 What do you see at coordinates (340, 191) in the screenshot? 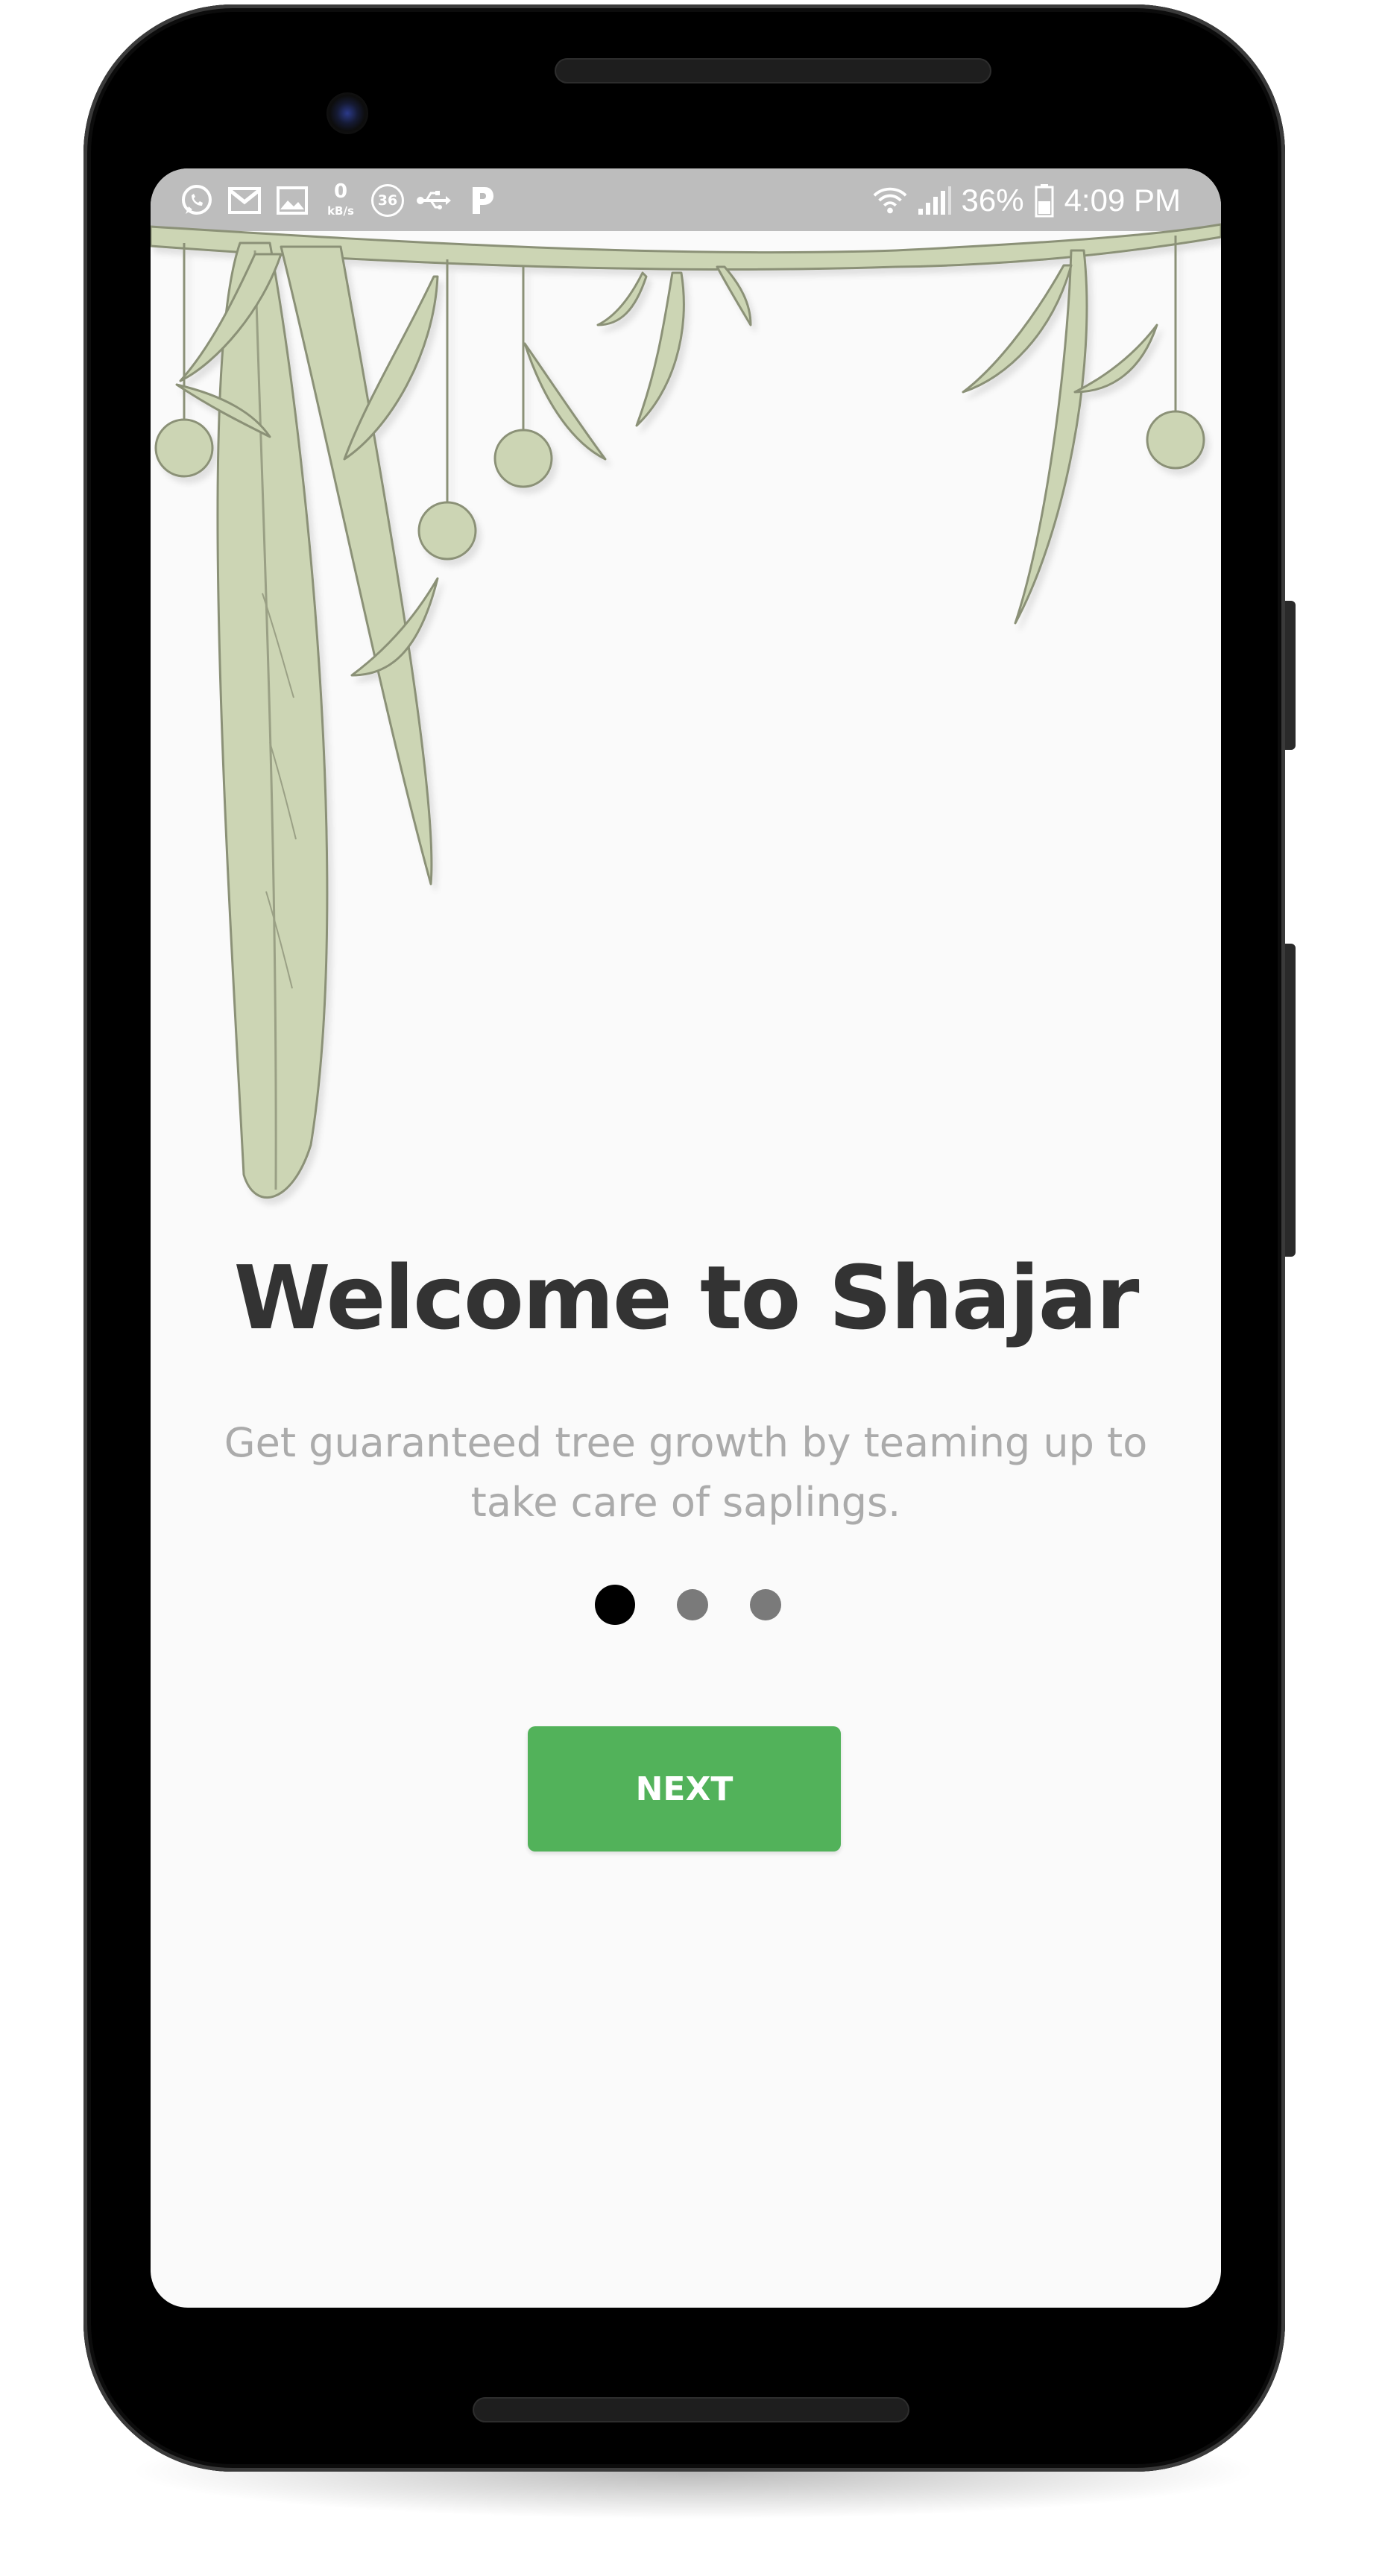
I see `net-speed-value: 0` at bounding box center [340, 191].